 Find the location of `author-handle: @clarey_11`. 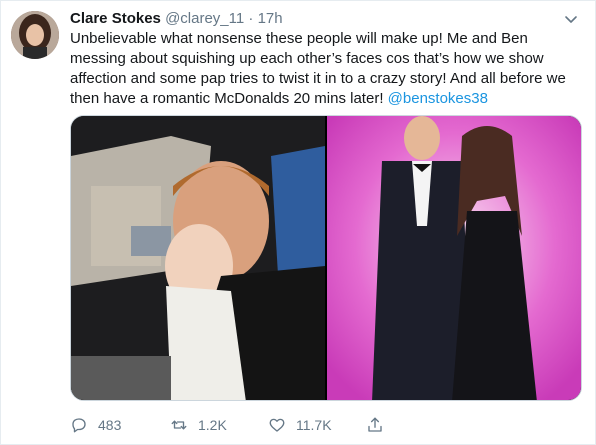

author-handle: @clarey_11 is located at coordinates (204, 18).